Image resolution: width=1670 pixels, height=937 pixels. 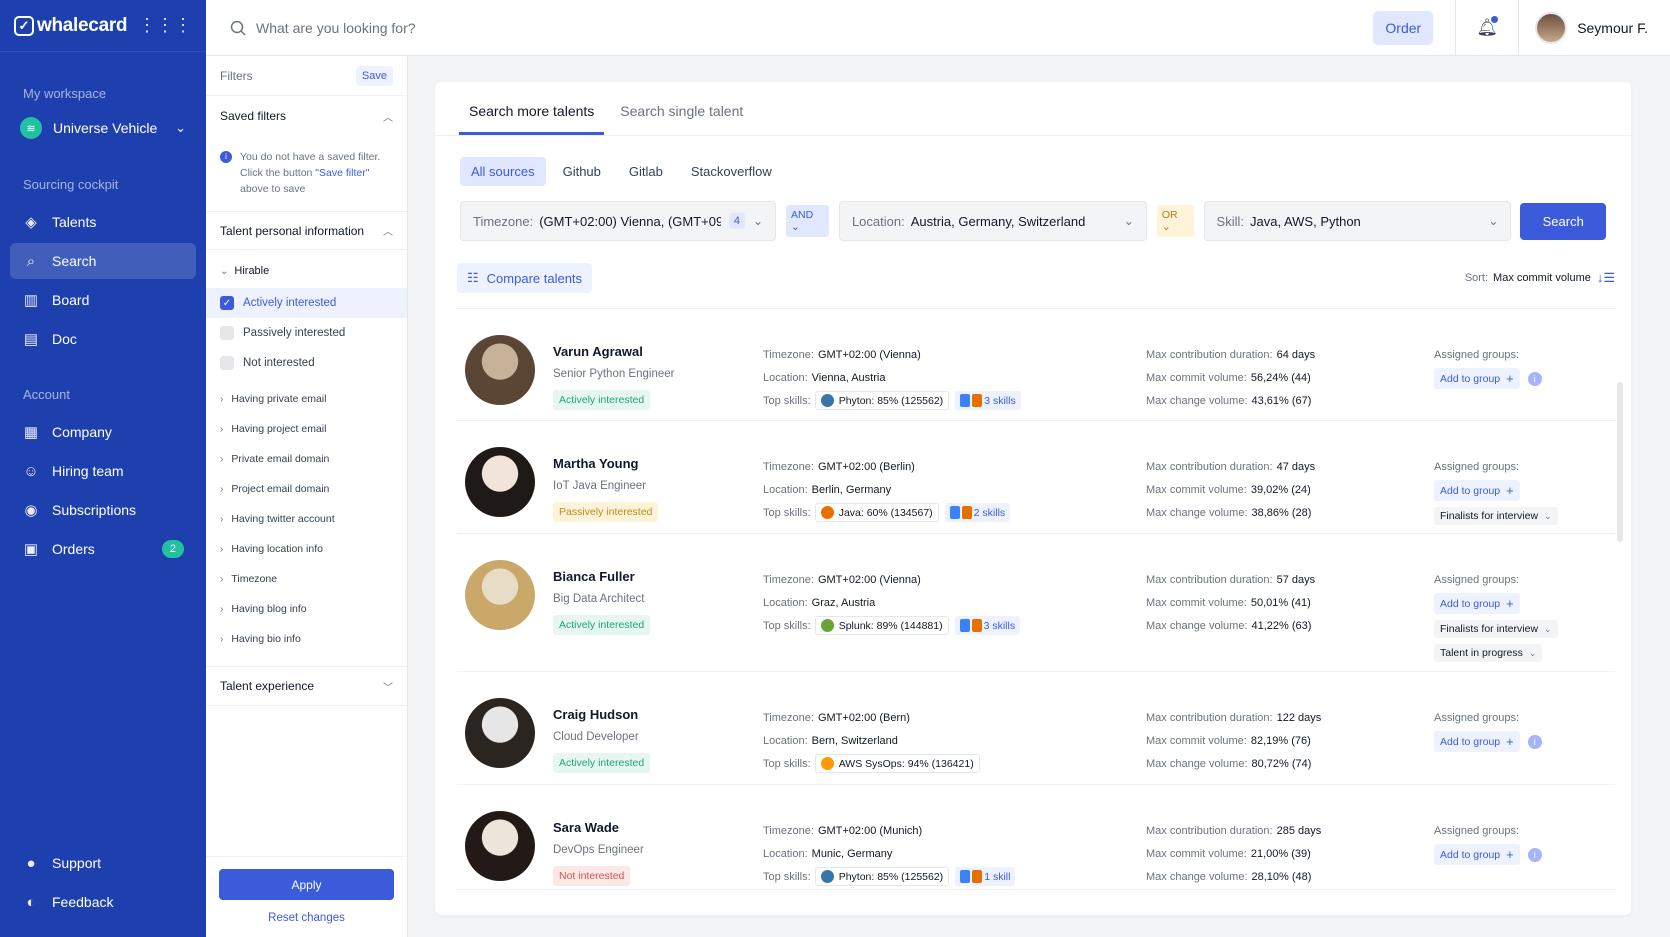 What do you see at coordinates (1620, 462) in the screenshot?
I see `scrollbar` at bounding box center [1620, 462].